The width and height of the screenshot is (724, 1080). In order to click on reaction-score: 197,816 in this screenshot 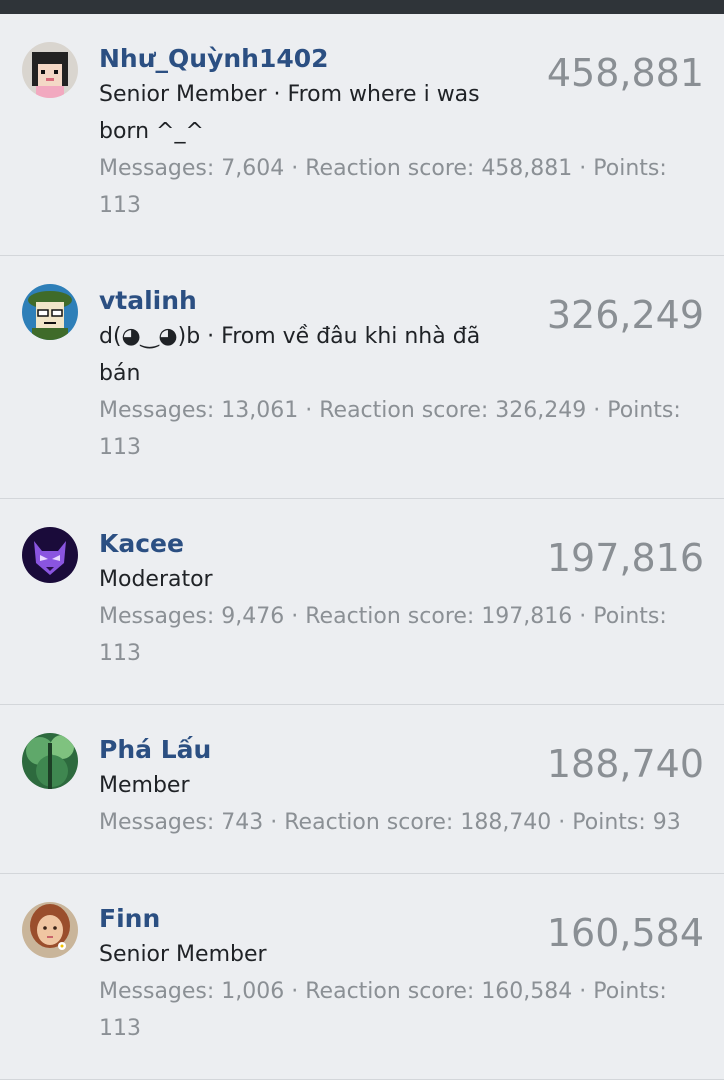, I will do `click(625, 558)`.